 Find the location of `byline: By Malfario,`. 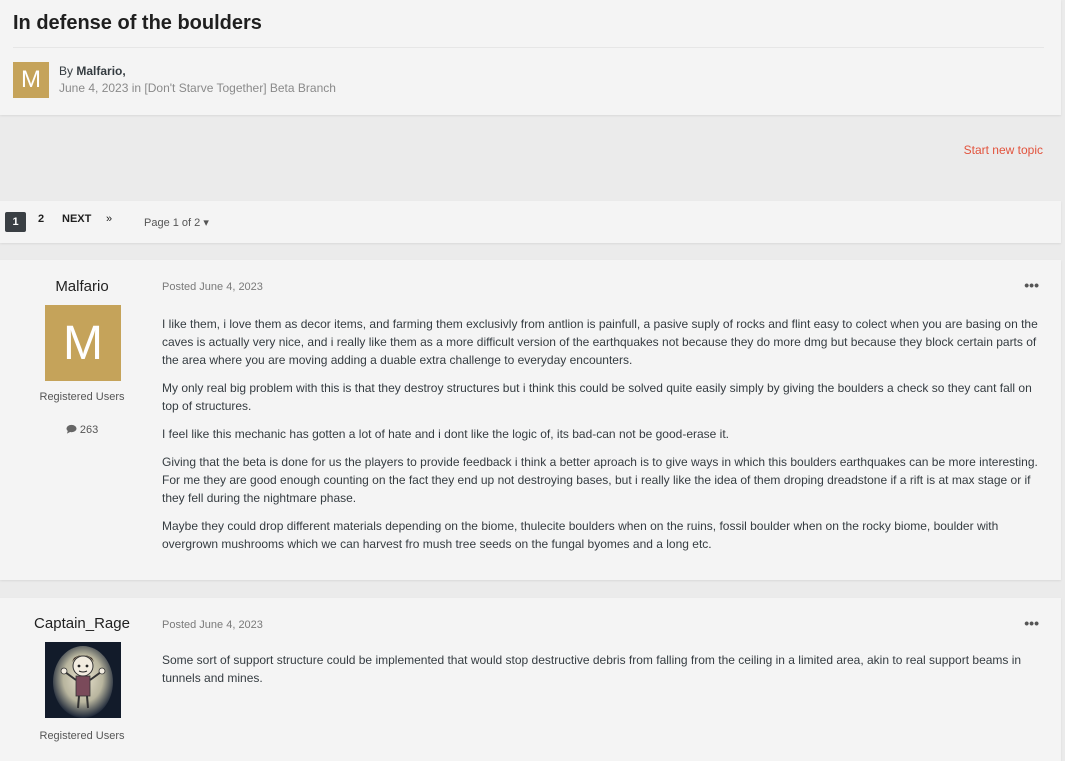

byline: By Malfario, is located at coordinates (92, 71).